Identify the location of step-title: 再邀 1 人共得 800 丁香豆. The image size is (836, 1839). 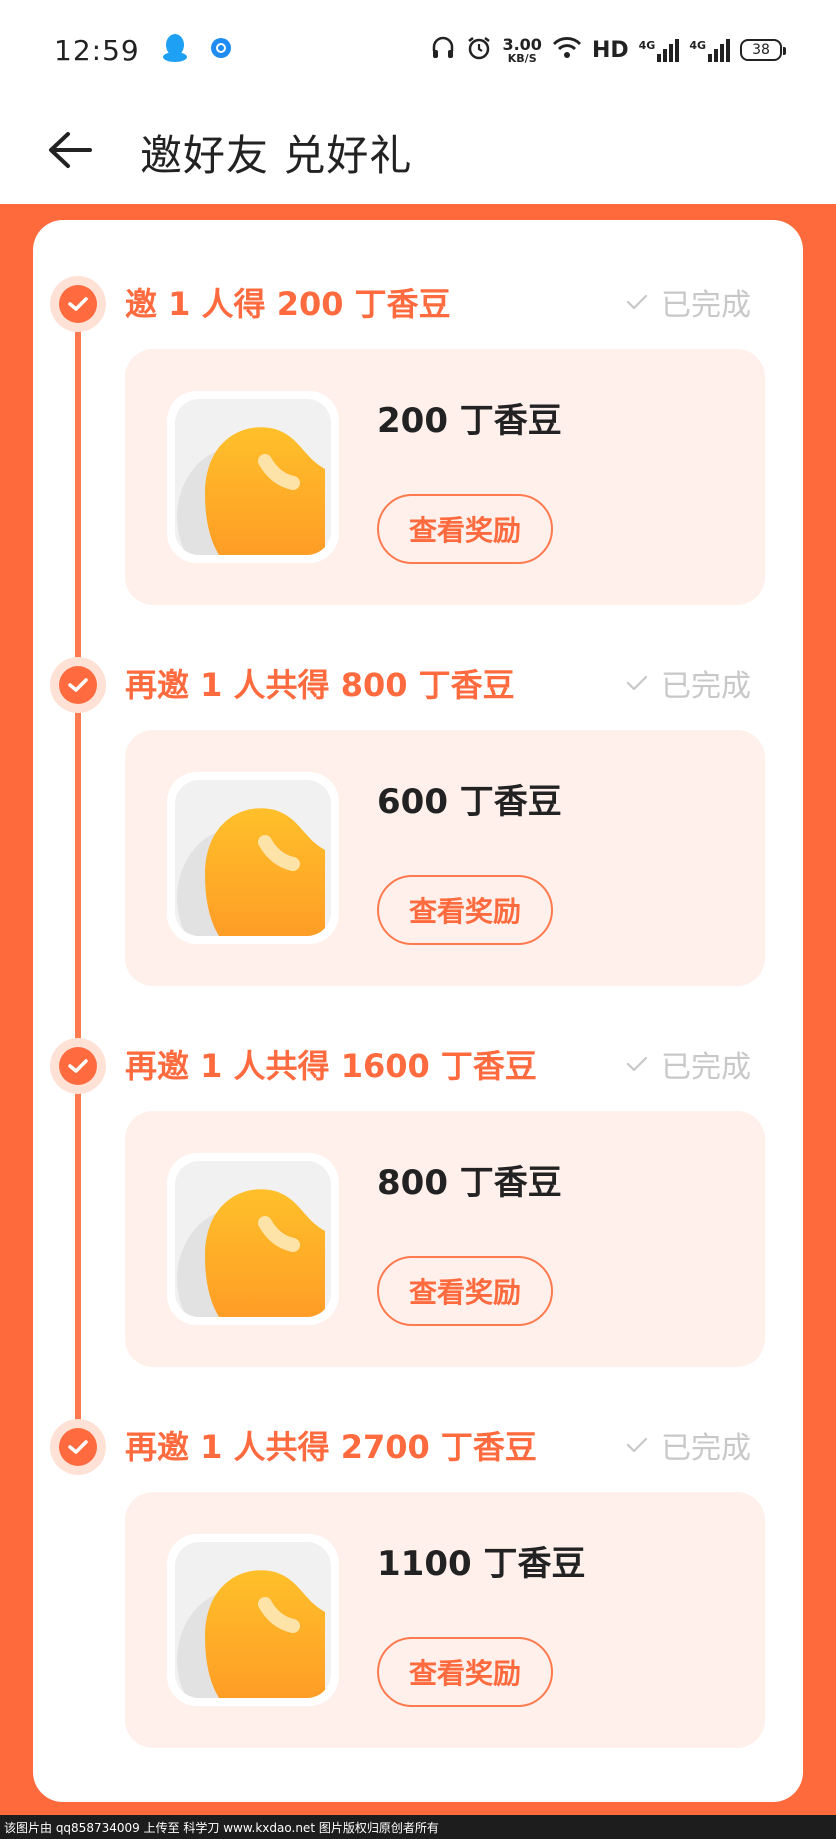
(320, 685).